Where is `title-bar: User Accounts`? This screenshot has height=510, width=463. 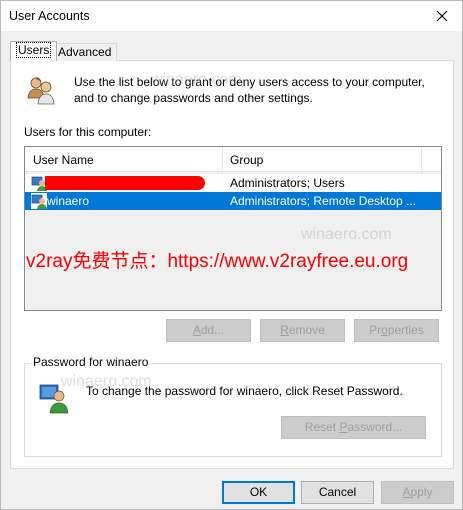 title-bar: User Accounts is located at coordinates (231, 16).